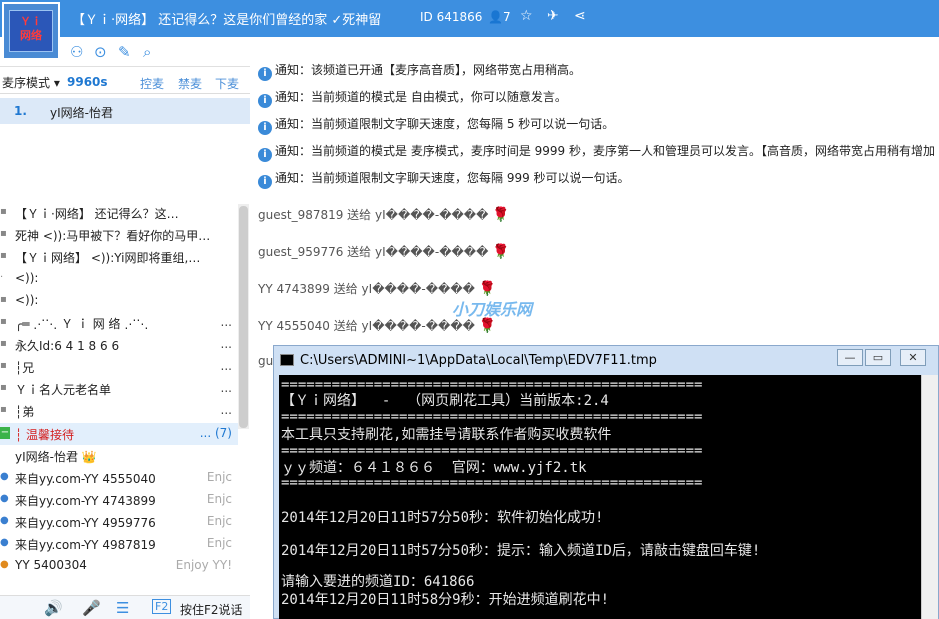  I want to click on user-item: ● 来自yy.com-YY 4959776 Enjc, so click(119, 522).